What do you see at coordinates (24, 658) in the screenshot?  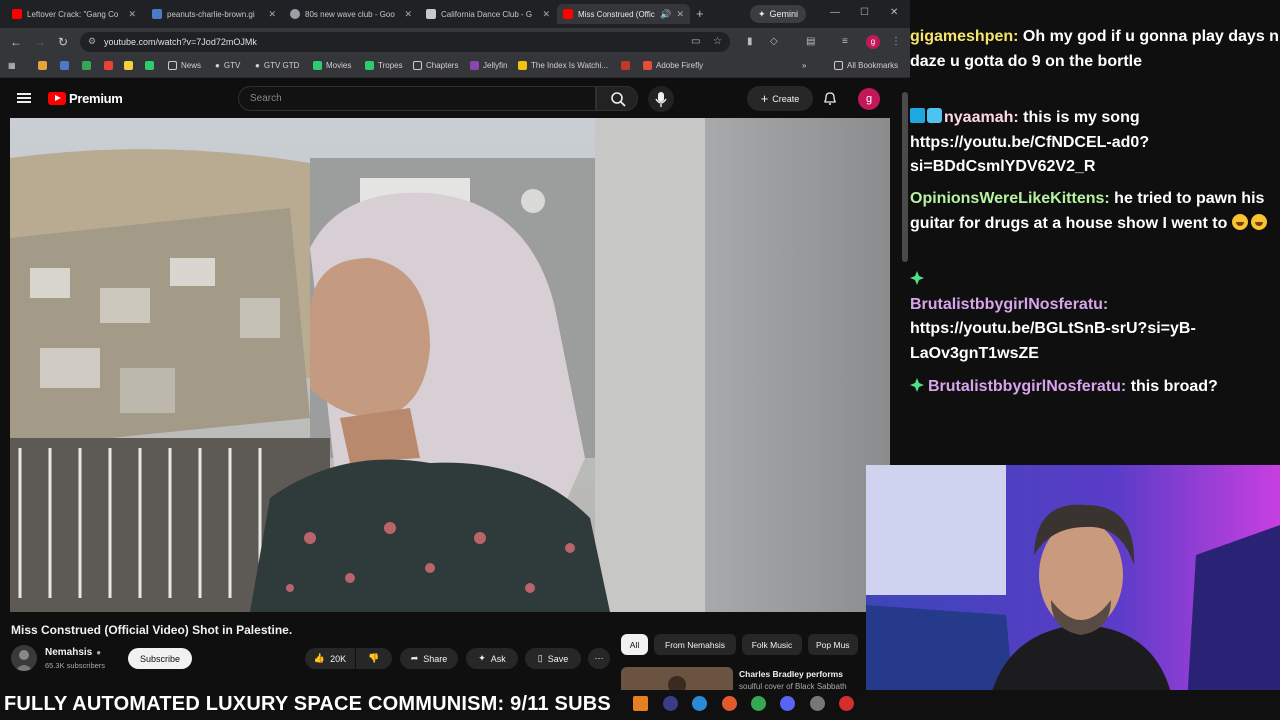 I see `channel-avatar` at bounding box center [24, 658].